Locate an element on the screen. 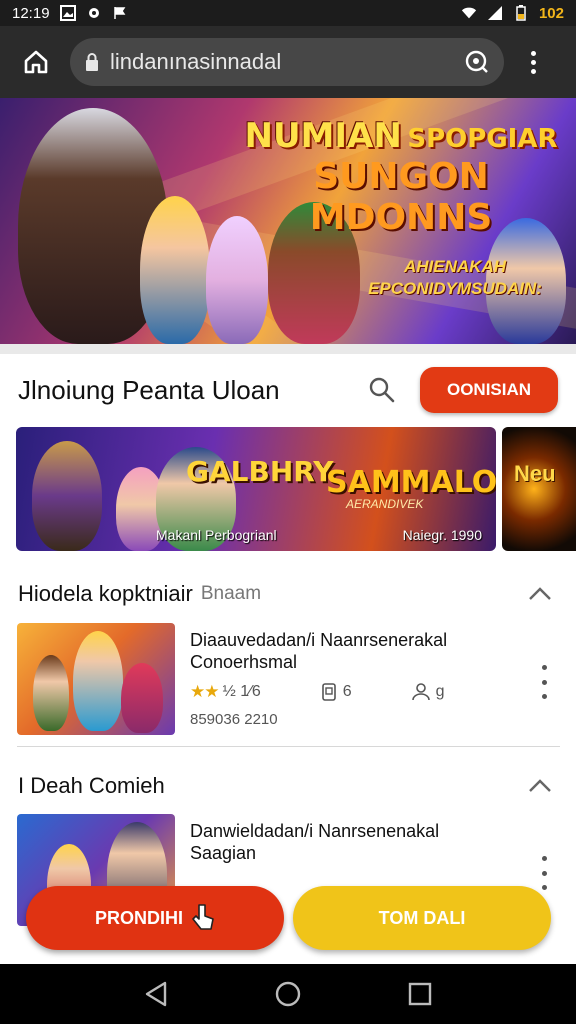 The width and height of the screenshot is (576, 1024). list-title-2: I Deah Comieh is located at coordinates (91, 785).